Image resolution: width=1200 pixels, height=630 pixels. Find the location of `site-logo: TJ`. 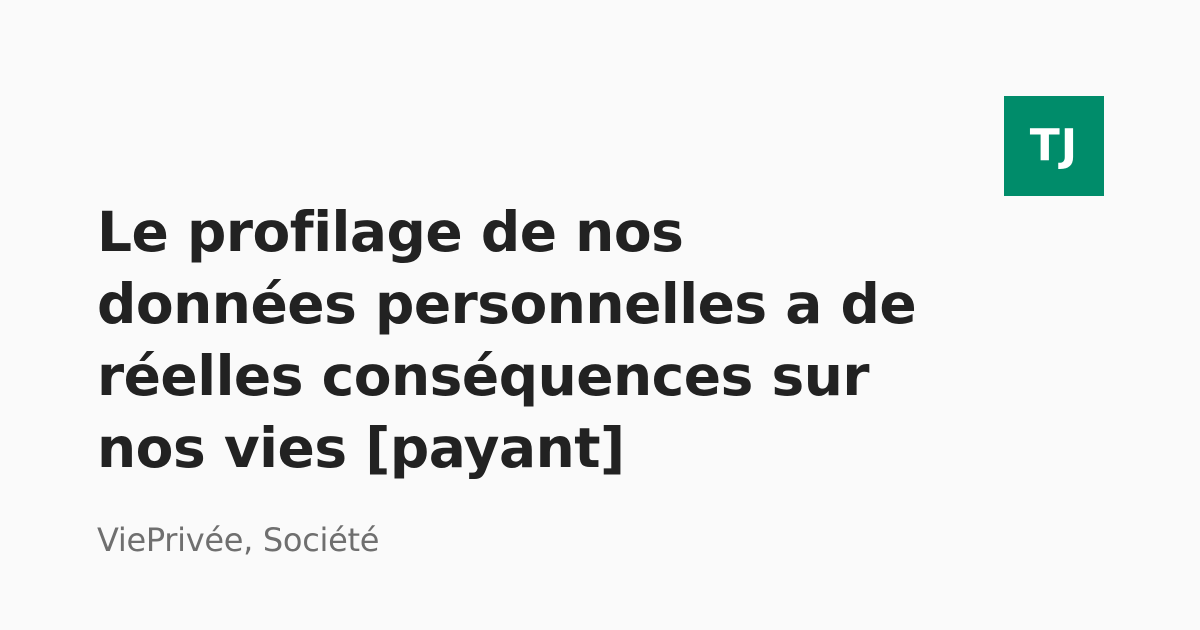

site-logo: TJ is located at coordinates (1054, 146).